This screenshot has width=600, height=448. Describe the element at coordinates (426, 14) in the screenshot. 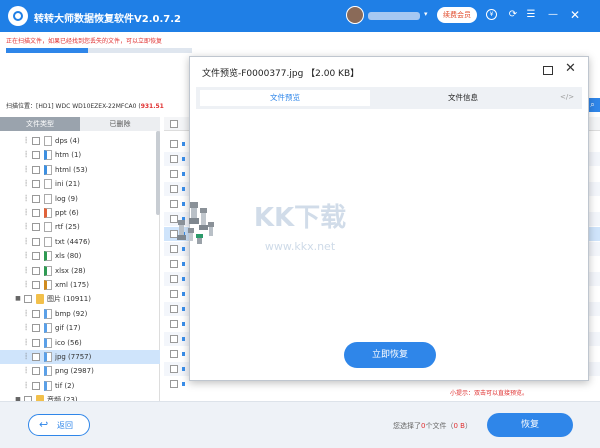

I see `chevron-down-icon: ▾` at that location.